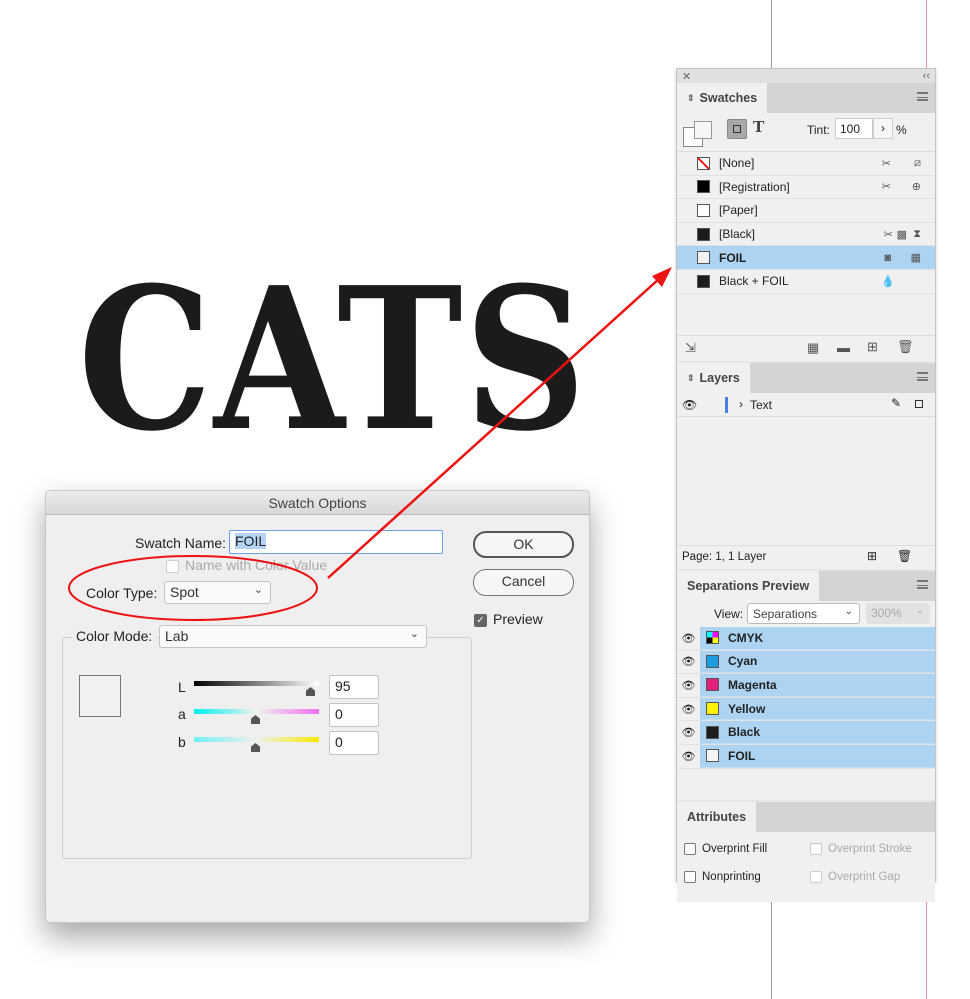  I want to click on annotation-arrow, so click(494, 428).